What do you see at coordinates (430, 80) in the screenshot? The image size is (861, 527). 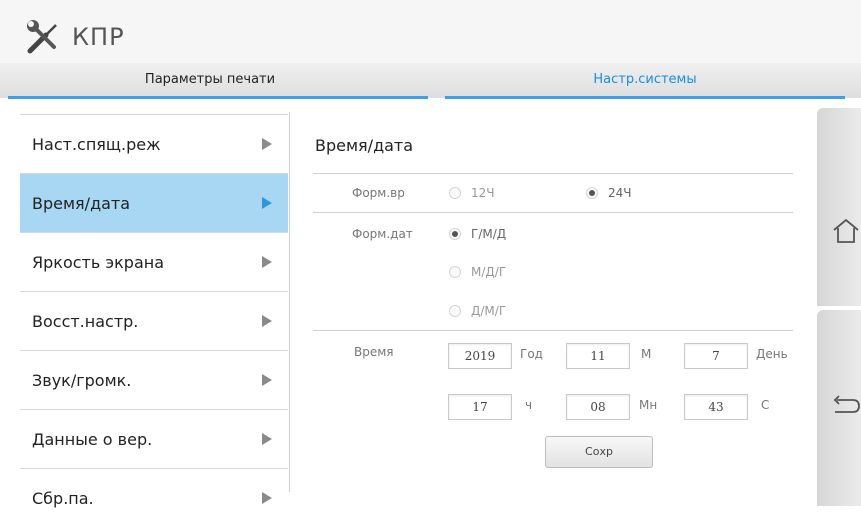 I see `tab-bar: Параметры печати Настр.системы` at bounding box center [430, 80].